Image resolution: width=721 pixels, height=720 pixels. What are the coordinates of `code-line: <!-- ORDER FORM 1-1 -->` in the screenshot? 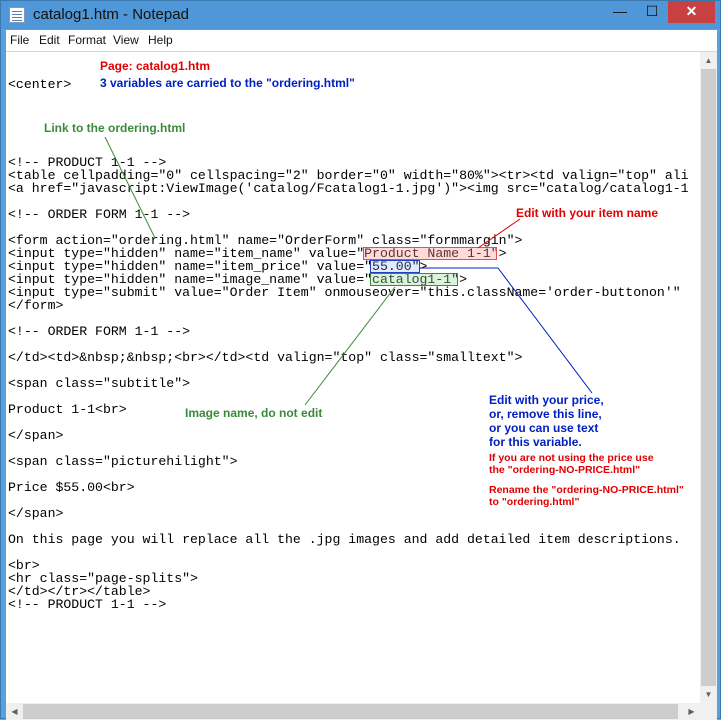 It's located at (348, 331).